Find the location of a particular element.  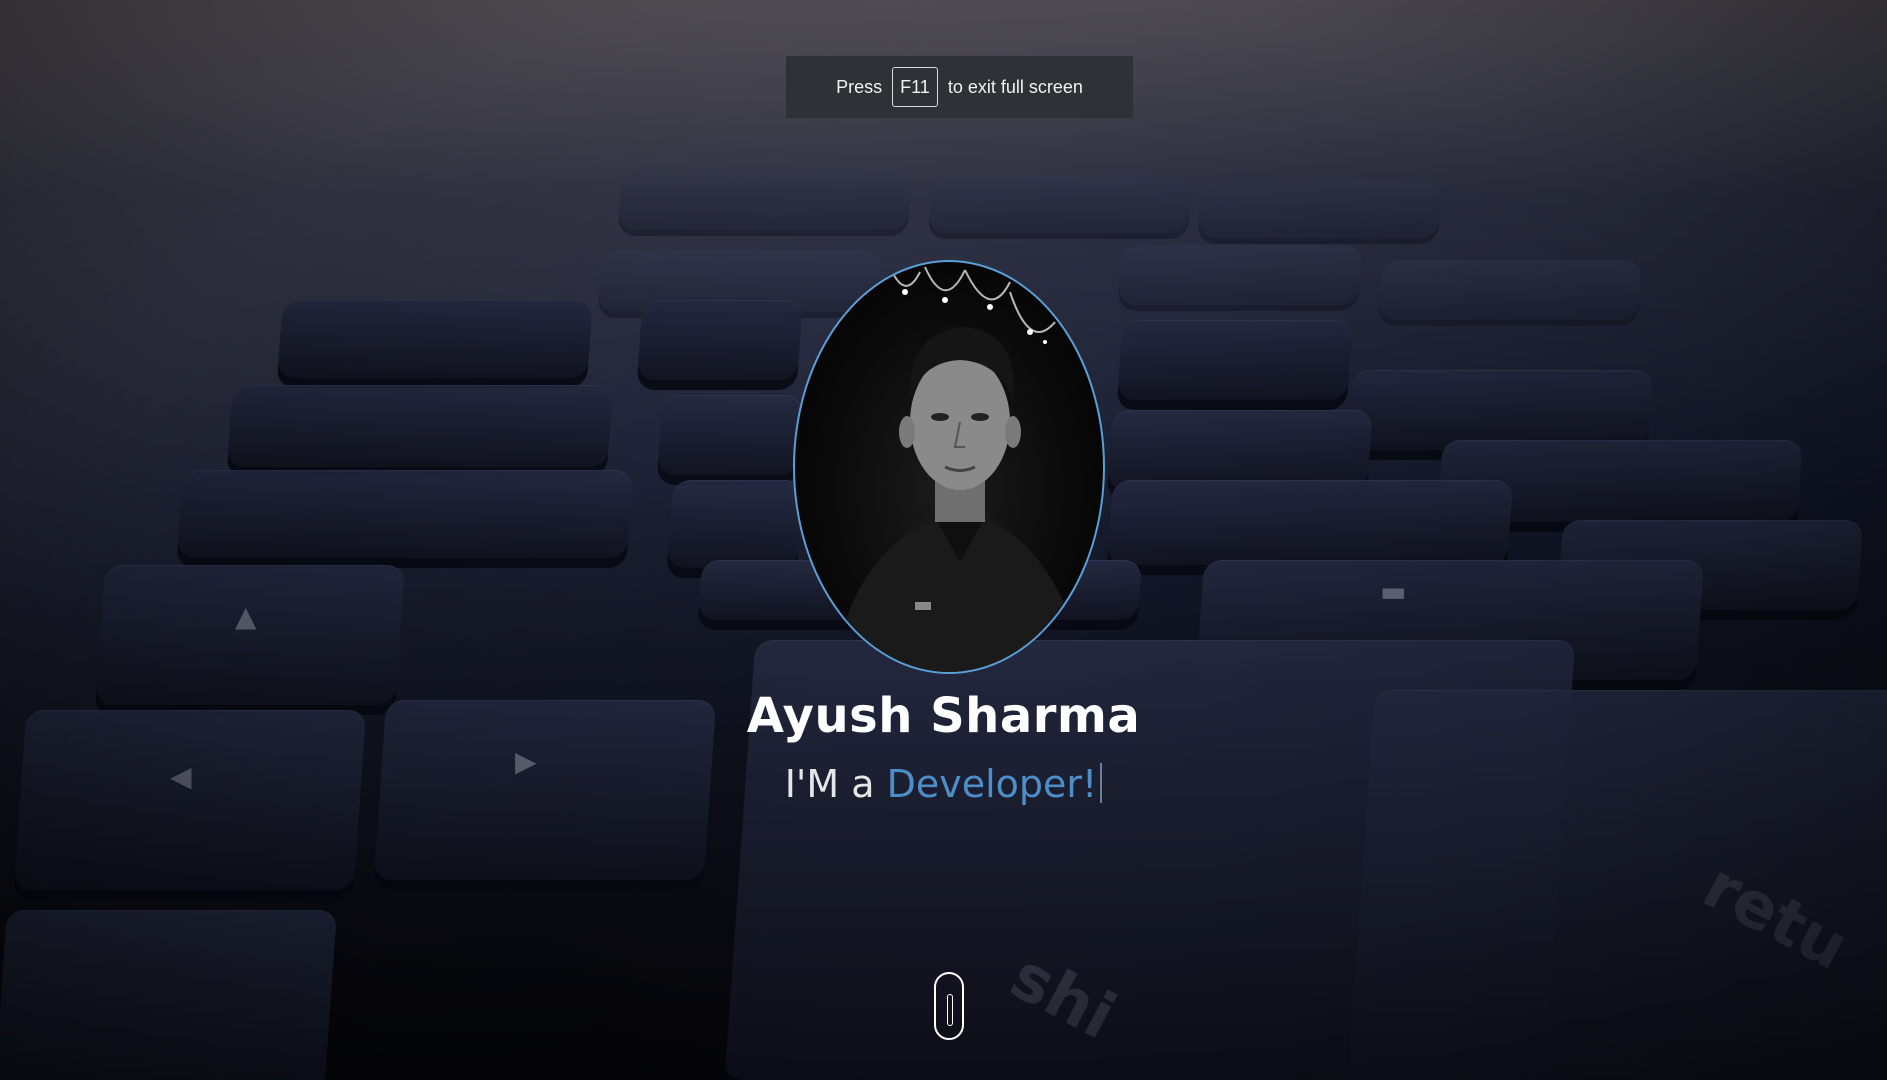

profile-avatar is located at coordinates (949, 467).